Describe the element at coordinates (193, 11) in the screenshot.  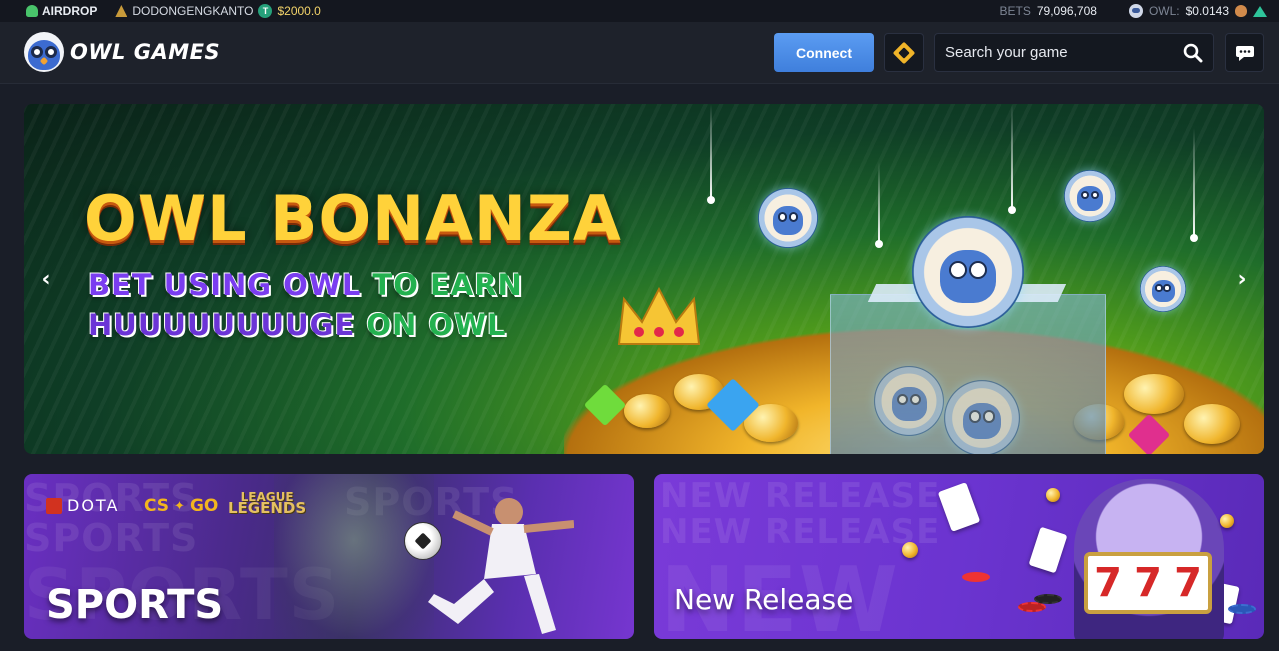
I see `username: DODONGENGKANTO` at that location.